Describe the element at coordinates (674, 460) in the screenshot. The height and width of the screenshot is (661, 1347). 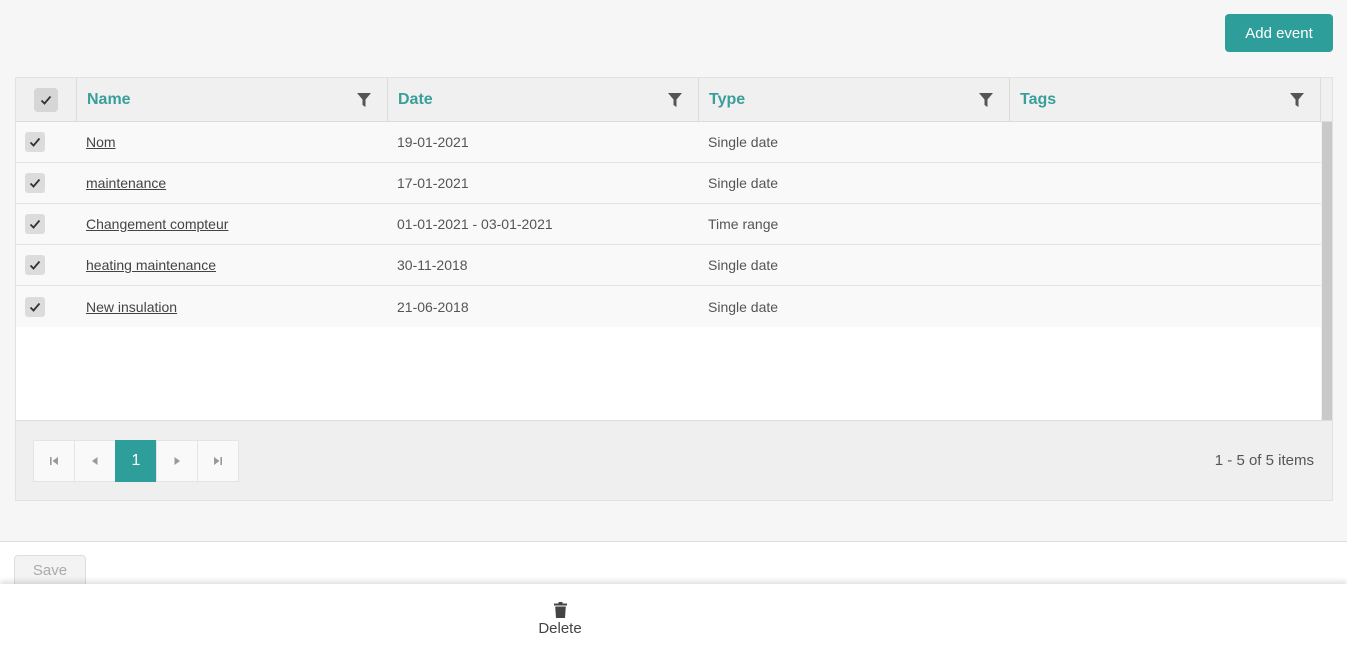
I see `pager: 1 1 - 5 of 5 items` at that location.